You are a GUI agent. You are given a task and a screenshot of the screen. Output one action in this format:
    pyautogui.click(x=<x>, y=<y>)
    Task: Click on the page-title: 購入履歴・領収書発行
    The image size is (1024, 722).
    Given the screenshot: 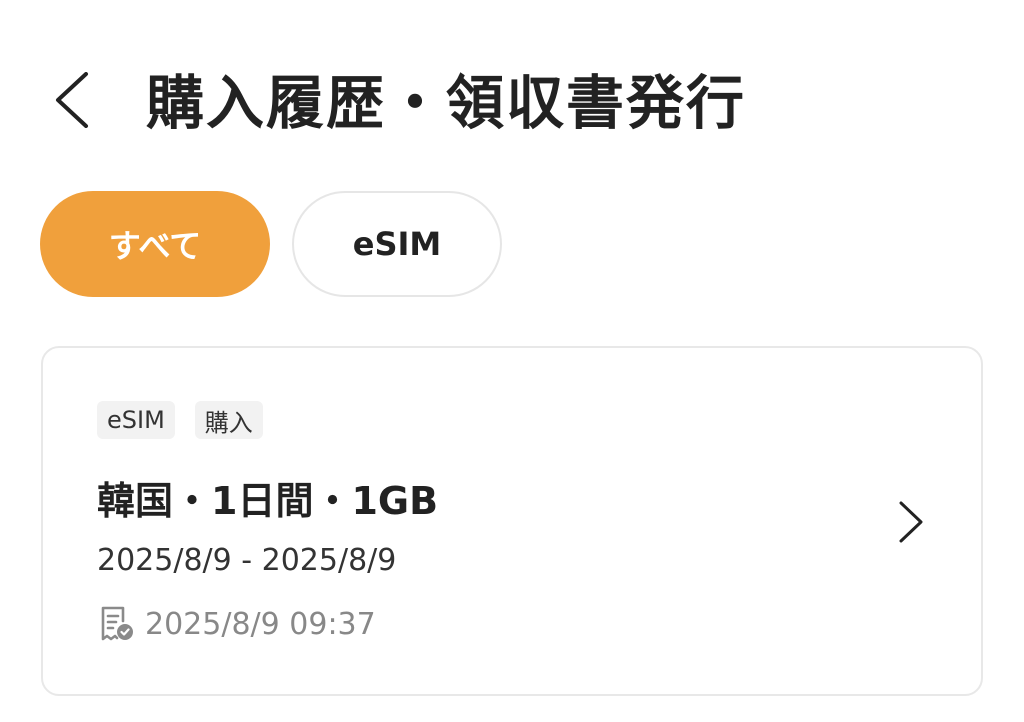 What is the action you would take?
    pyautogui.click(x=446, y=103)
    